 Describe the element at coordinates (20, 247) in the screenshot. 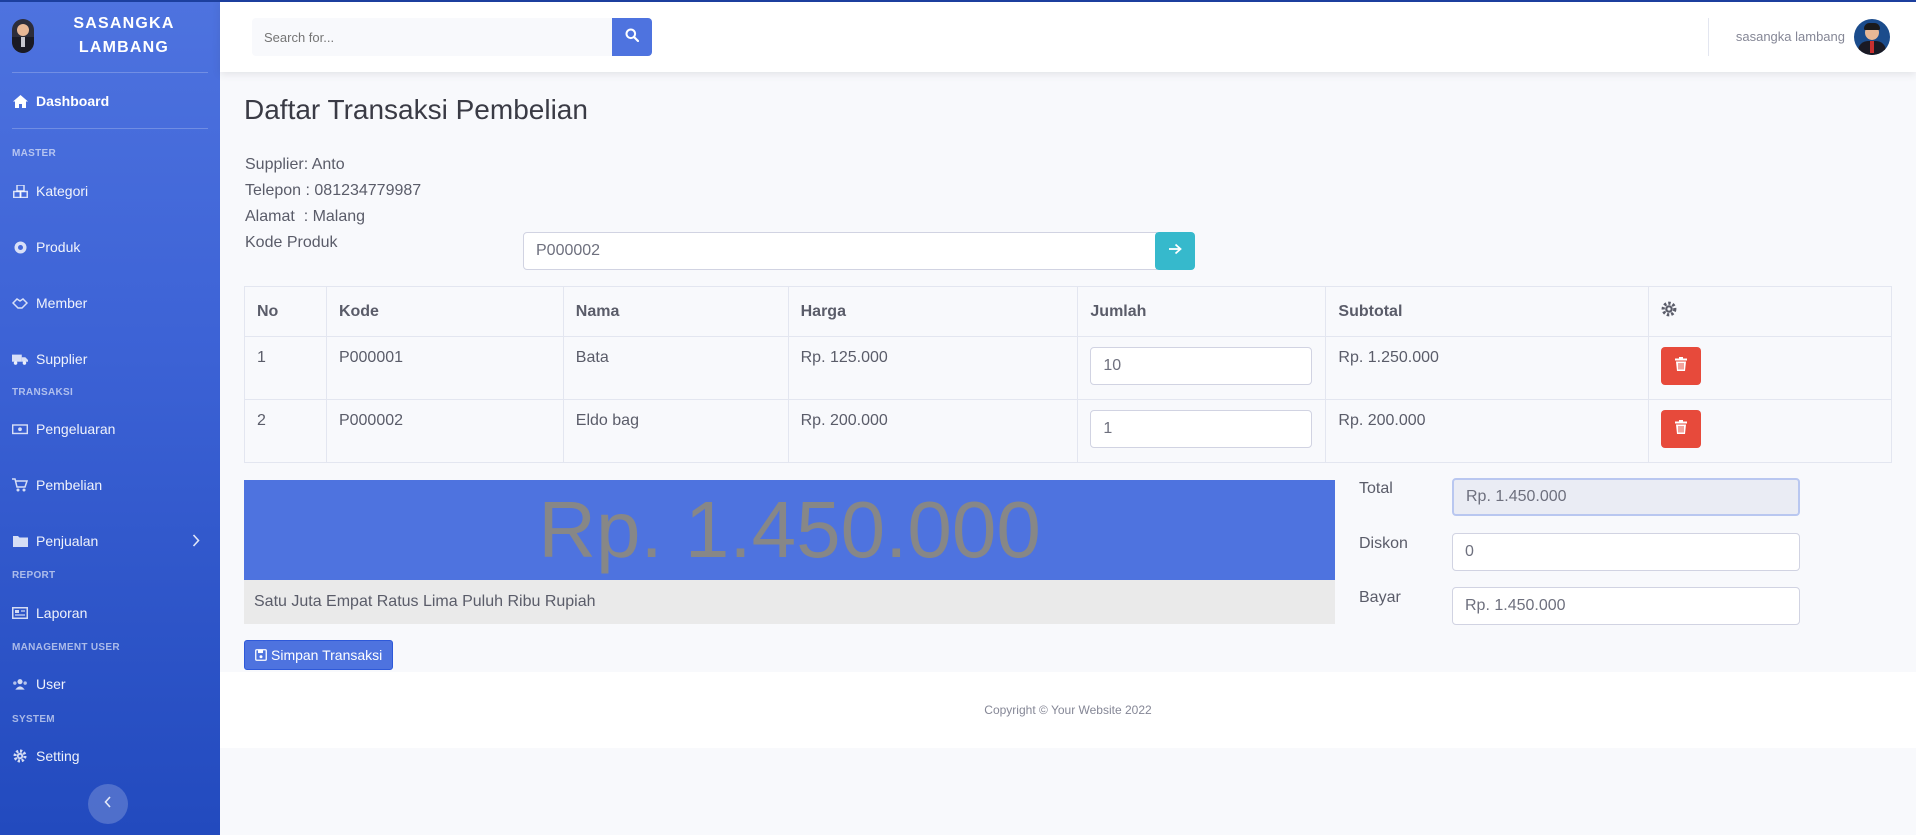

I see `product-icon` at that location.